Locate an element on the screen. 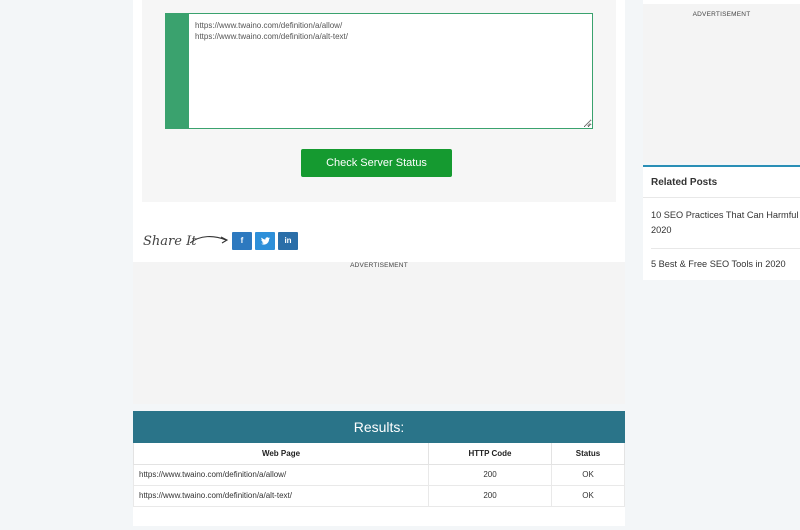 The height and width of the screenshot is (530, 800). linkedin-share-button: in is located at coordinates (288, 241).